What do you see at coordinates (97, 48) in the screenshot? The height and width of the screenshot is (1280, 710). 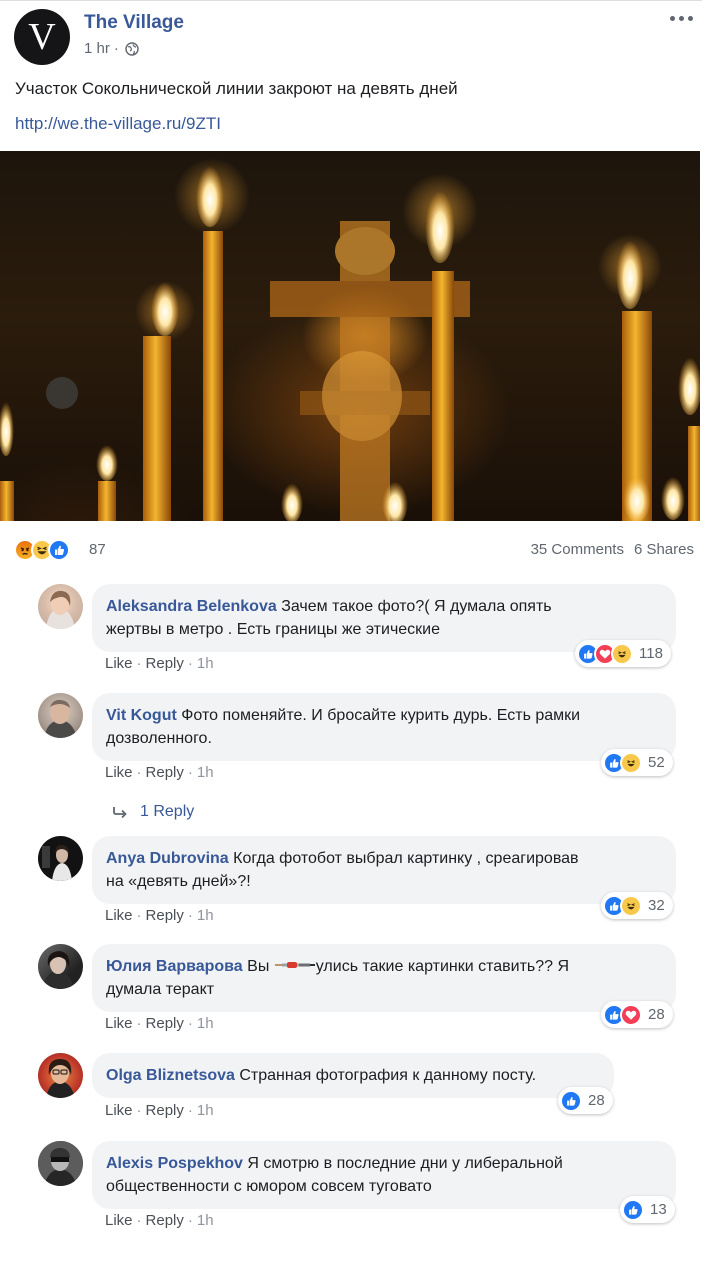 I see `post-time: 1 hr` at bounding box center [97, 48].